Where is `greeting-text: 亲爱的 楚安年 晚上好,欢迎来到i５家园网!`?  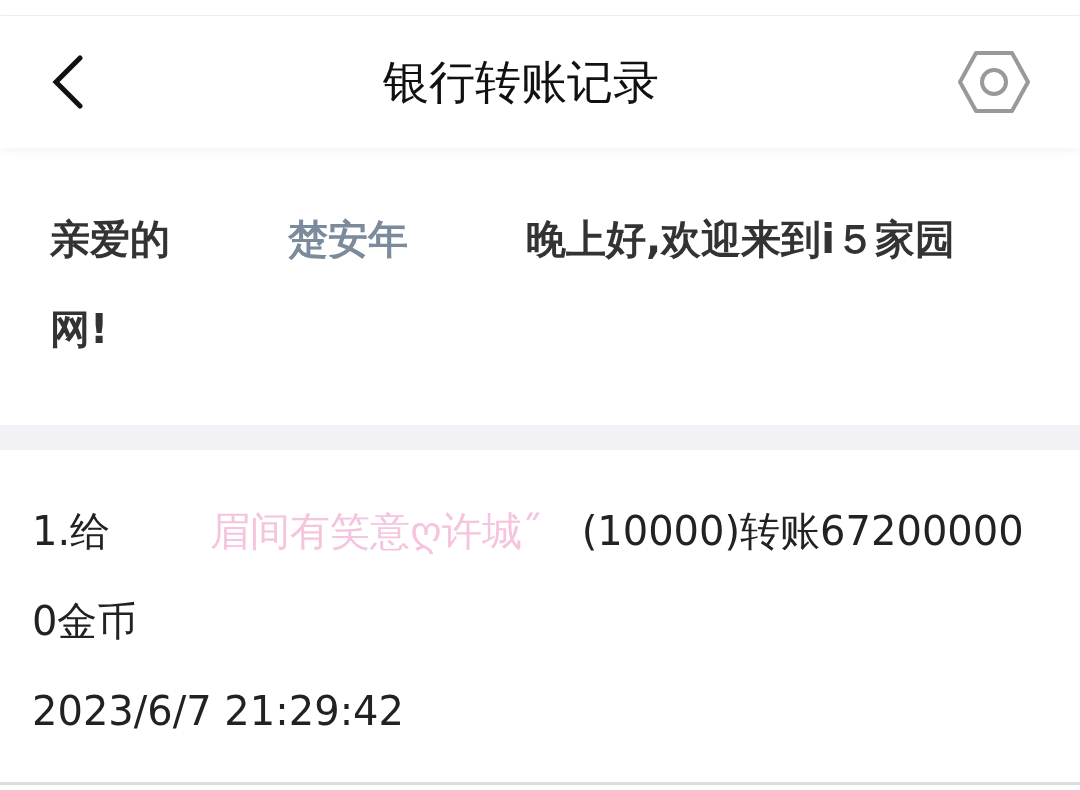
greeting-text: 亲爱的 楚安年 晚上好,欢迎来到i５家园网! is located at coordinates (503, 284).